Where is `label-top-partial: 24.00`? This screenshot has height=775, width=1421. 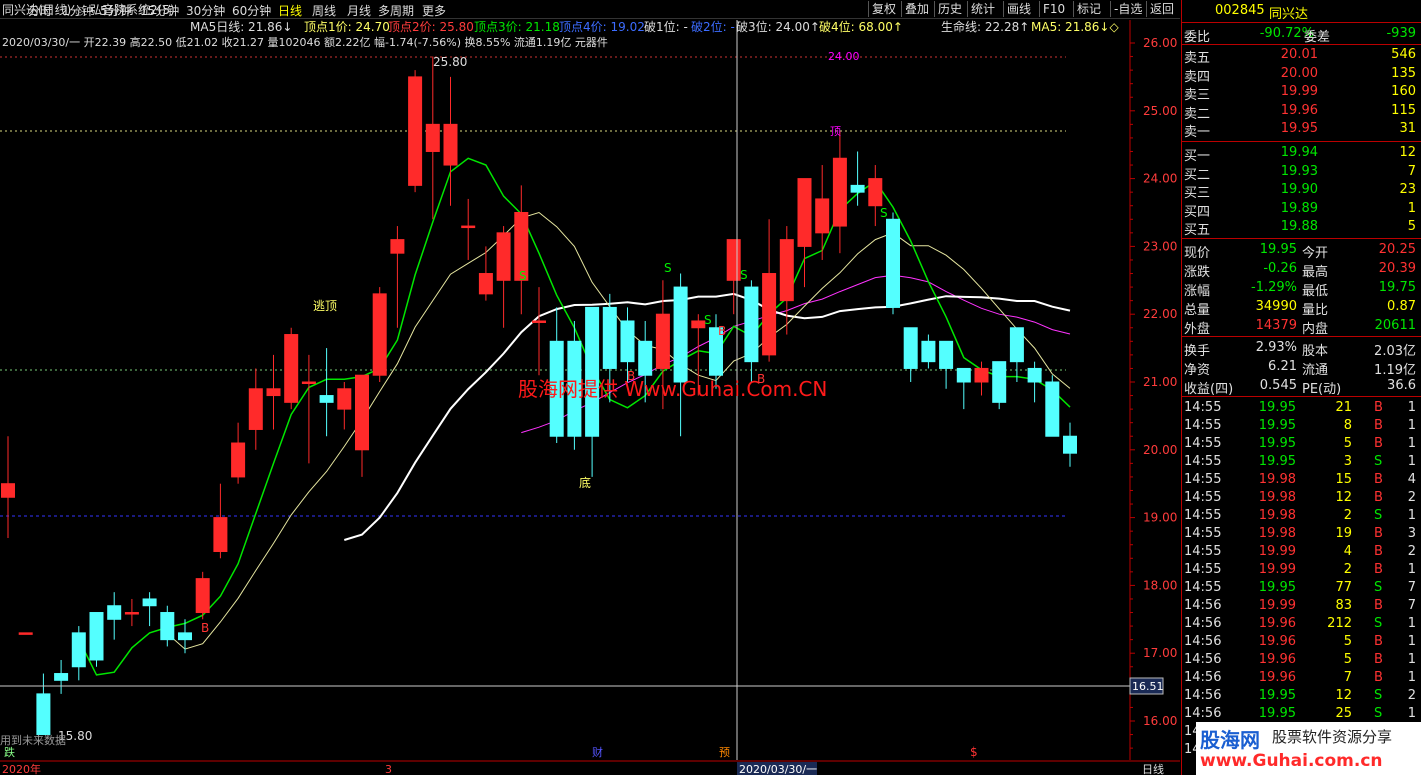 label-top-partial: 24.00 is located at coordinates (844, 56).